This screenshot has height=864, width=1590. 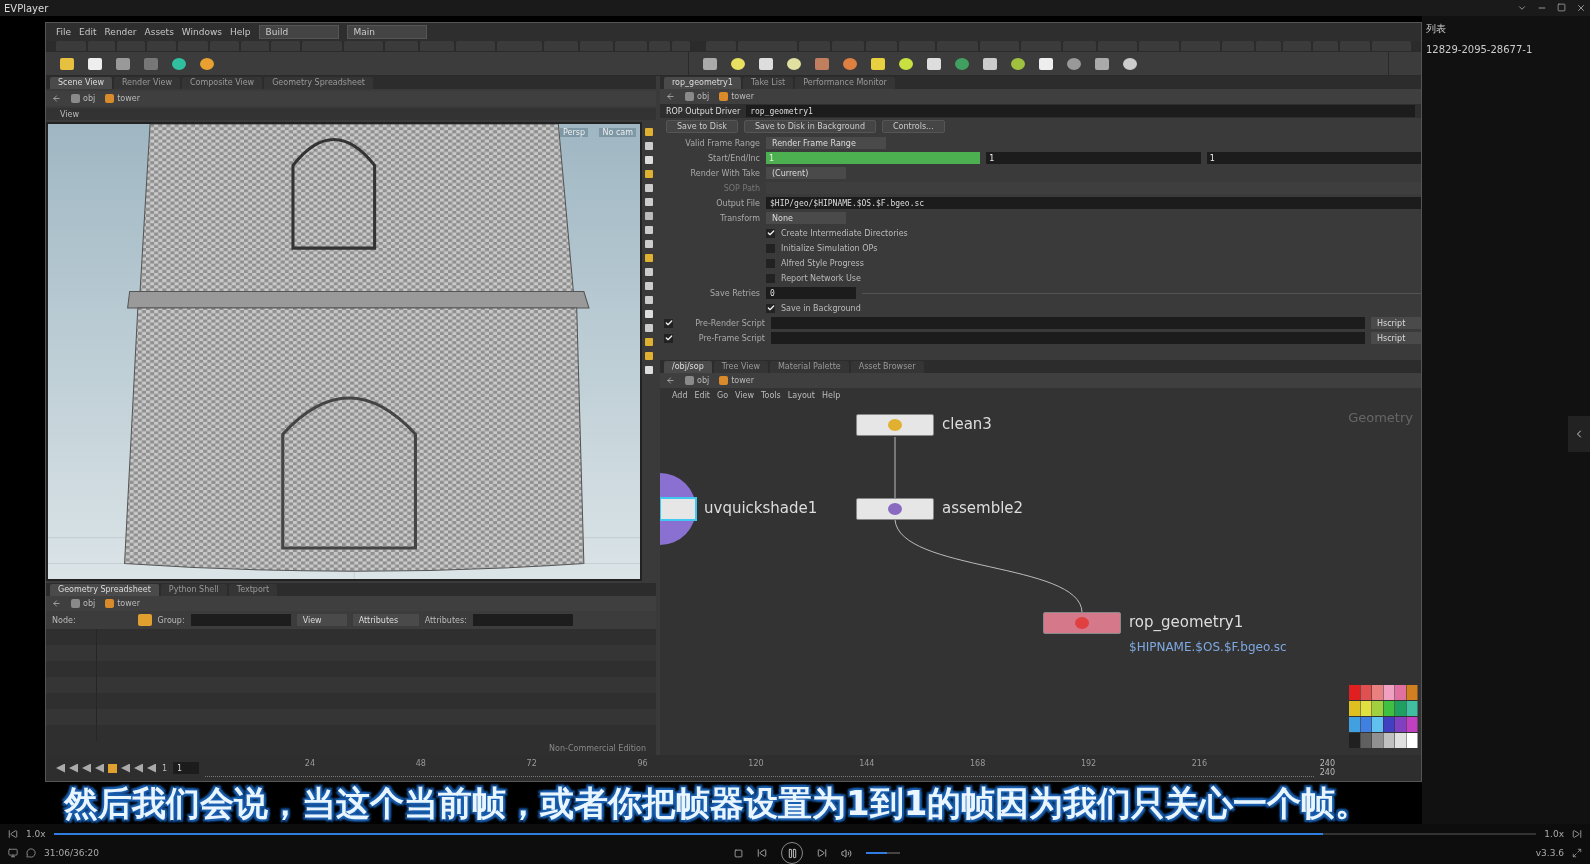 I want to click on chat-icon, so click(x=31, y=853).